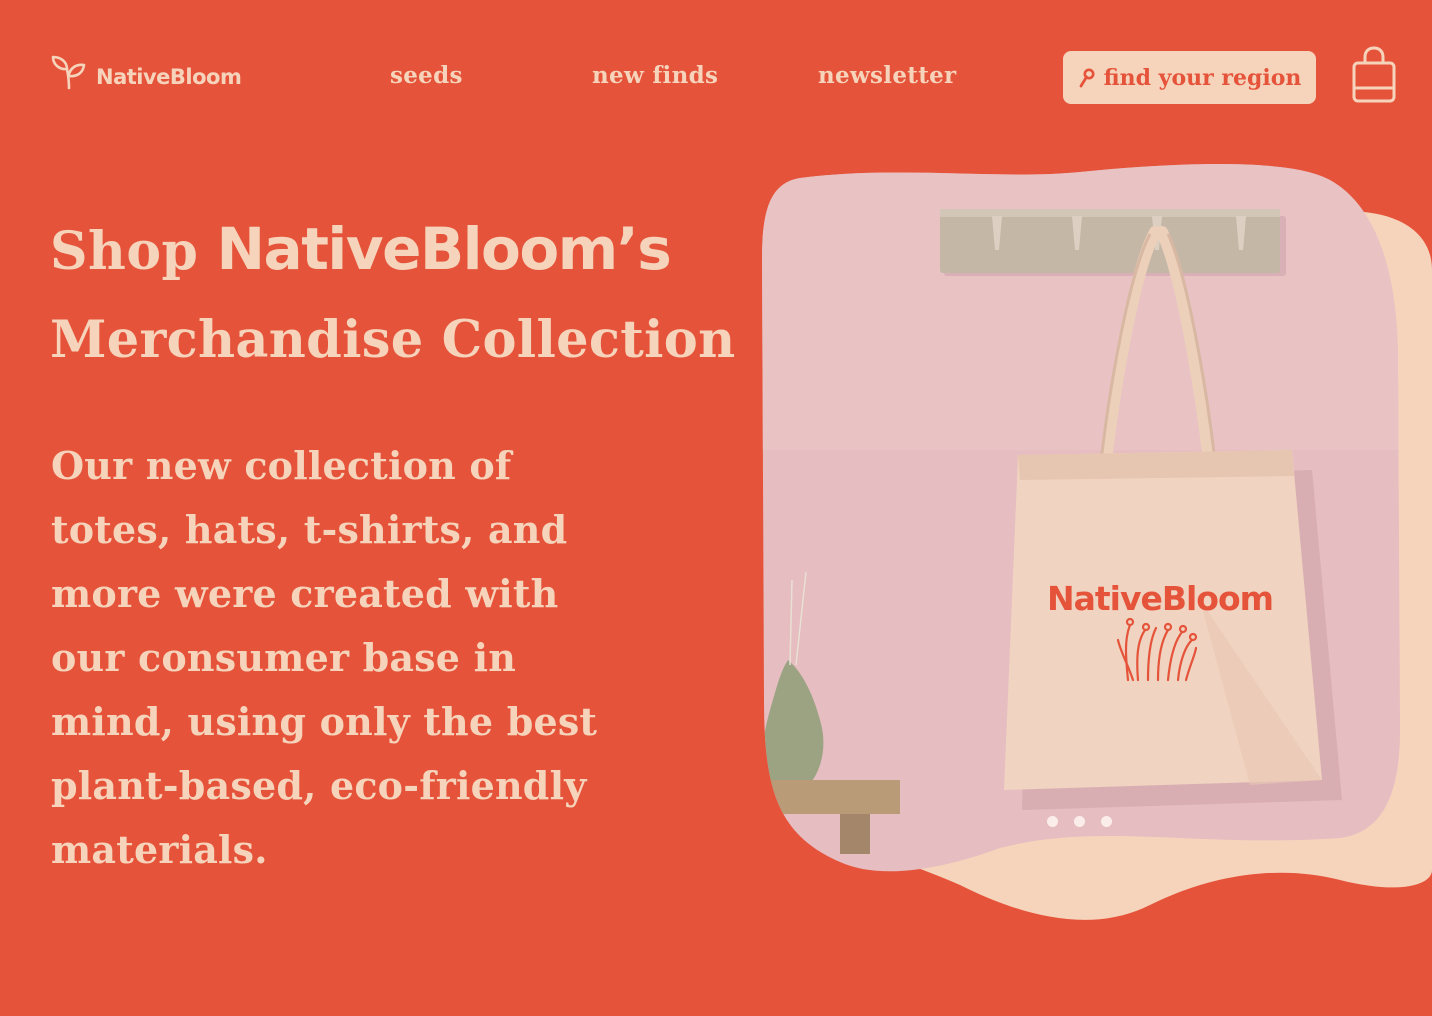  Describe the element at coordinates (444, 249) in the screenshot. I see `hero-title-brand: NativeBloom’s` at that location.